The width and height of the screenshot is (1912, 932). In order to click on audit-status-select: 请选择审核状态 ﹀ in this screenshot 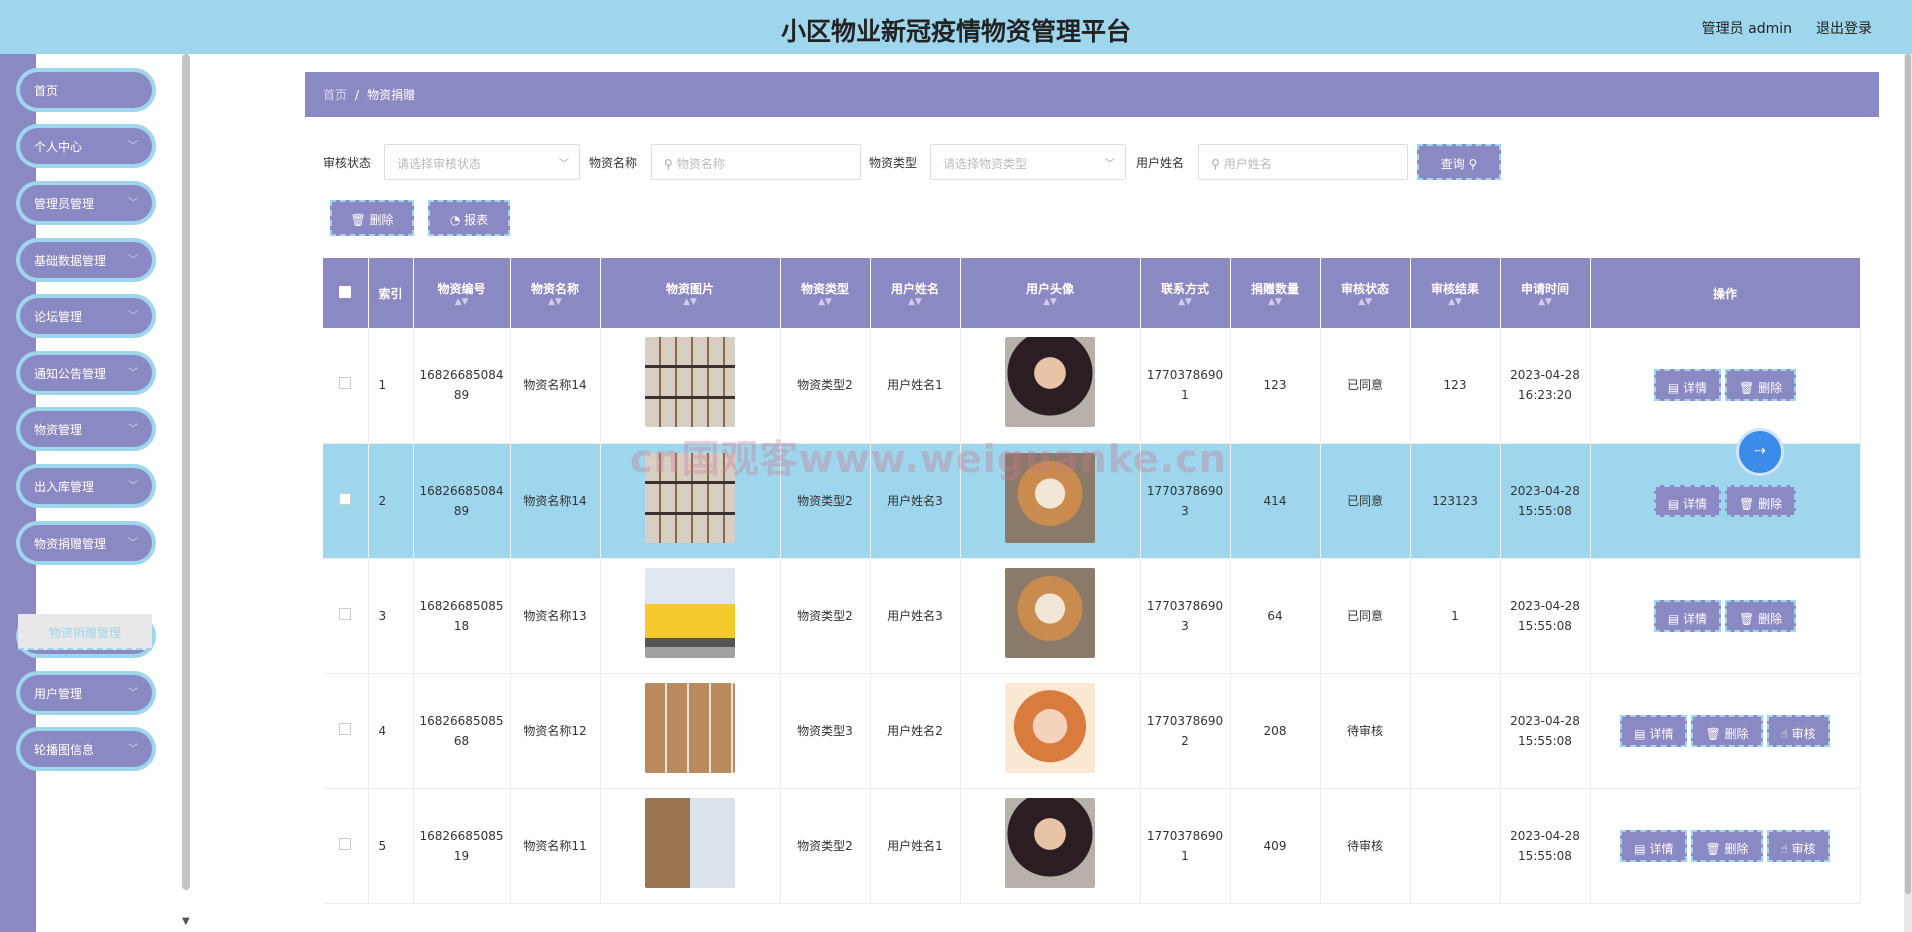, I will do `click(482, 162)`.